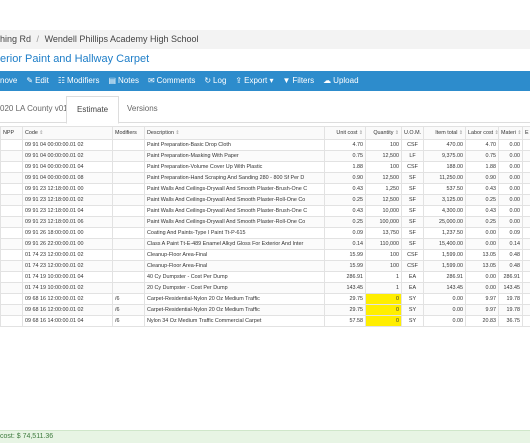  I want to click on edit-icon: ✎, so click(29, 81).